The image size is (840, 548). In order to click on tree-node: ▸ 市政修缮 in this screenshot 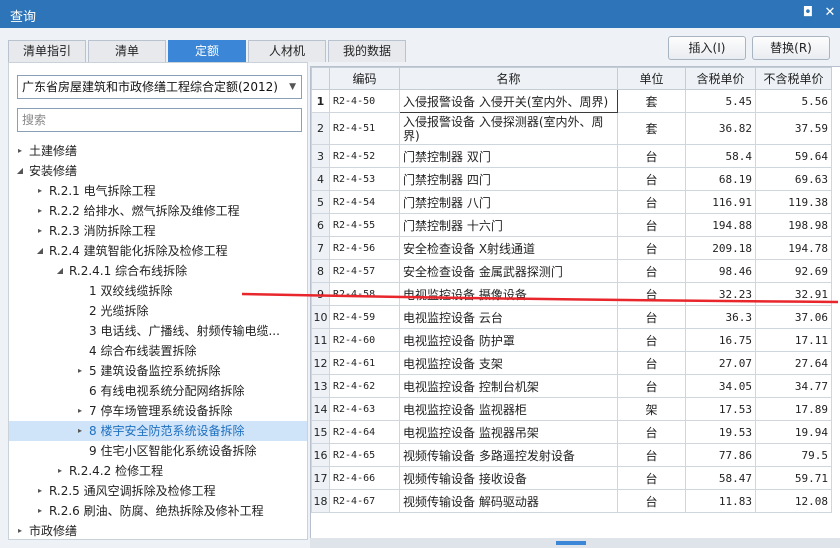, I will do `click(158, 531)`.